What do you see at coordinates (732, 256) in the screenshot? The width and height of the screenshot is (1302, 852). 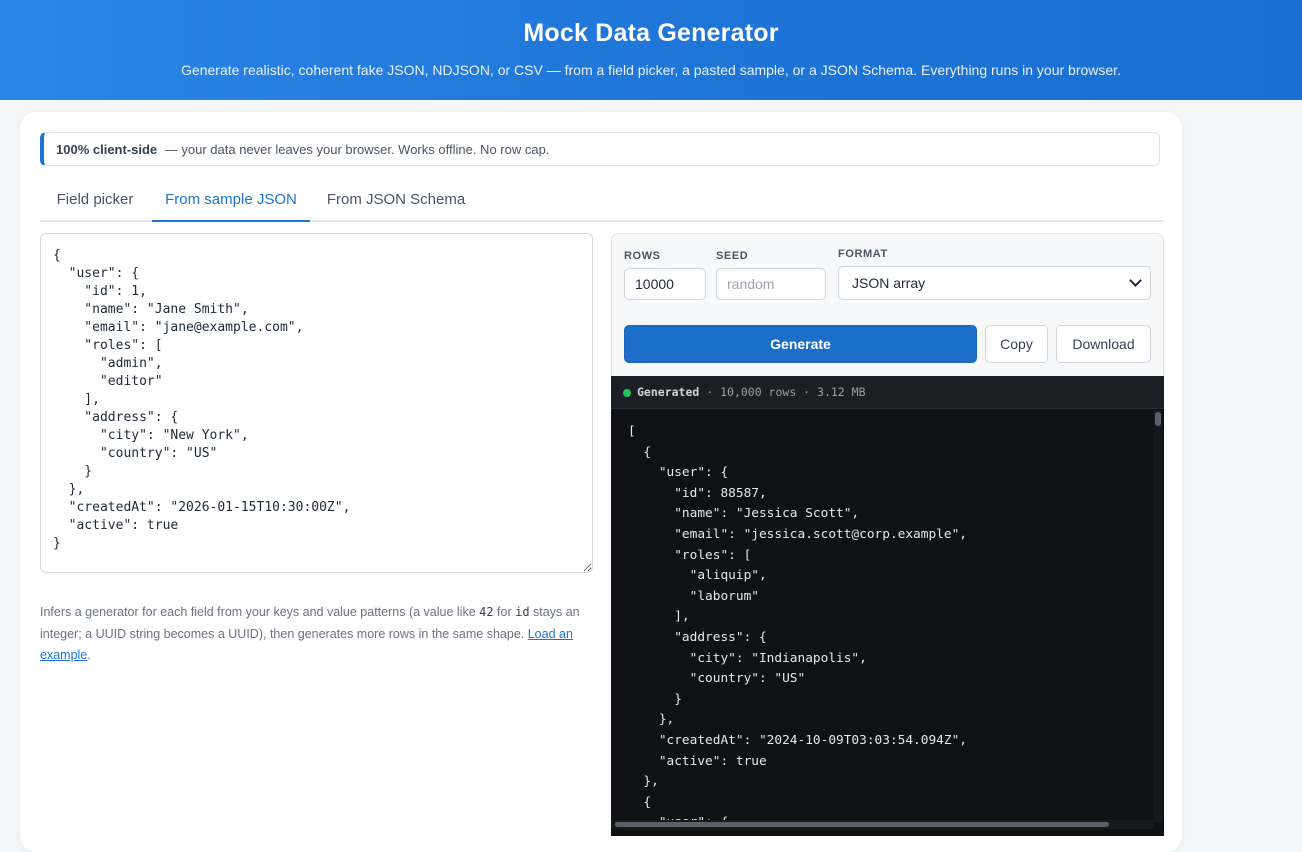 I see `seed-label: SEED` at bounding box center [732, 256].